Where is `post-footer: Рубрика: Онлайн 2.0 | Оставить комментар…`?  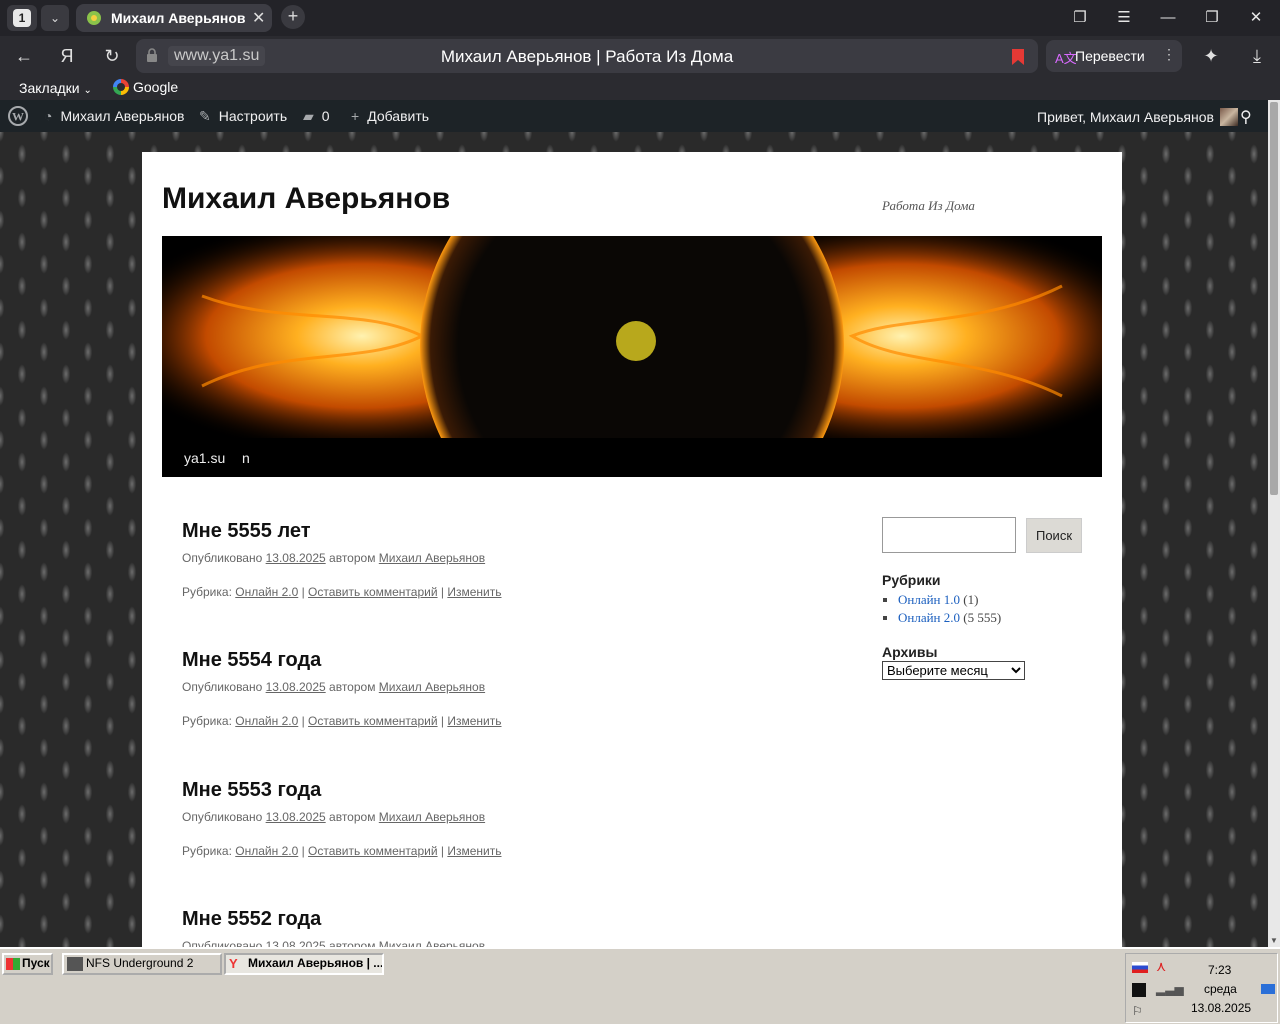
post-footer: Рубрика: Онлайн 2.0 | Оставить комментар… is located at coordinates (342, 851).